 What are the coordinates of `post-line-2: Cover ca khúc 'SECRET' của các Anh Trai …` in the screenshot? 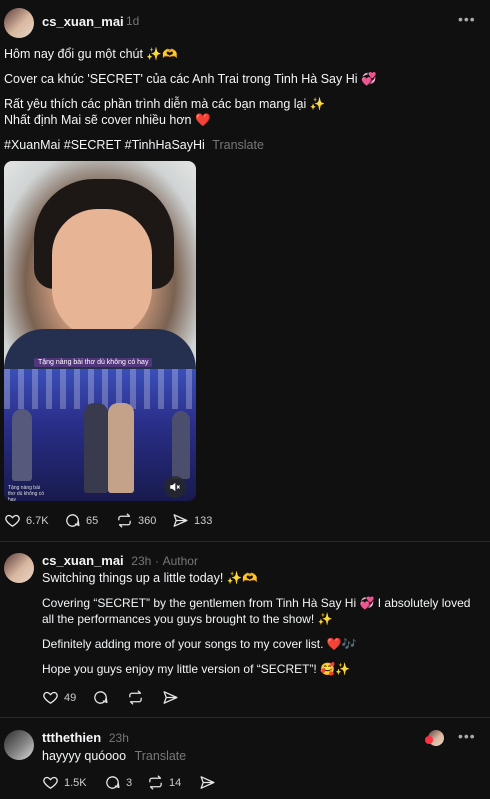 It's located at (190, 79).